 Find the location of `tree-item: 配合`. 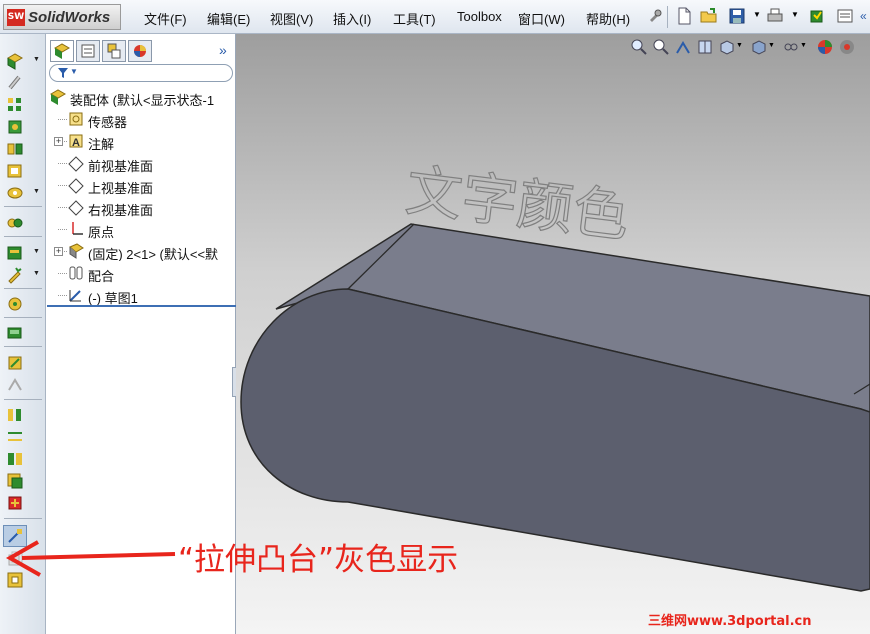

tree-item: 配合 is located at coordinates (141, 273).